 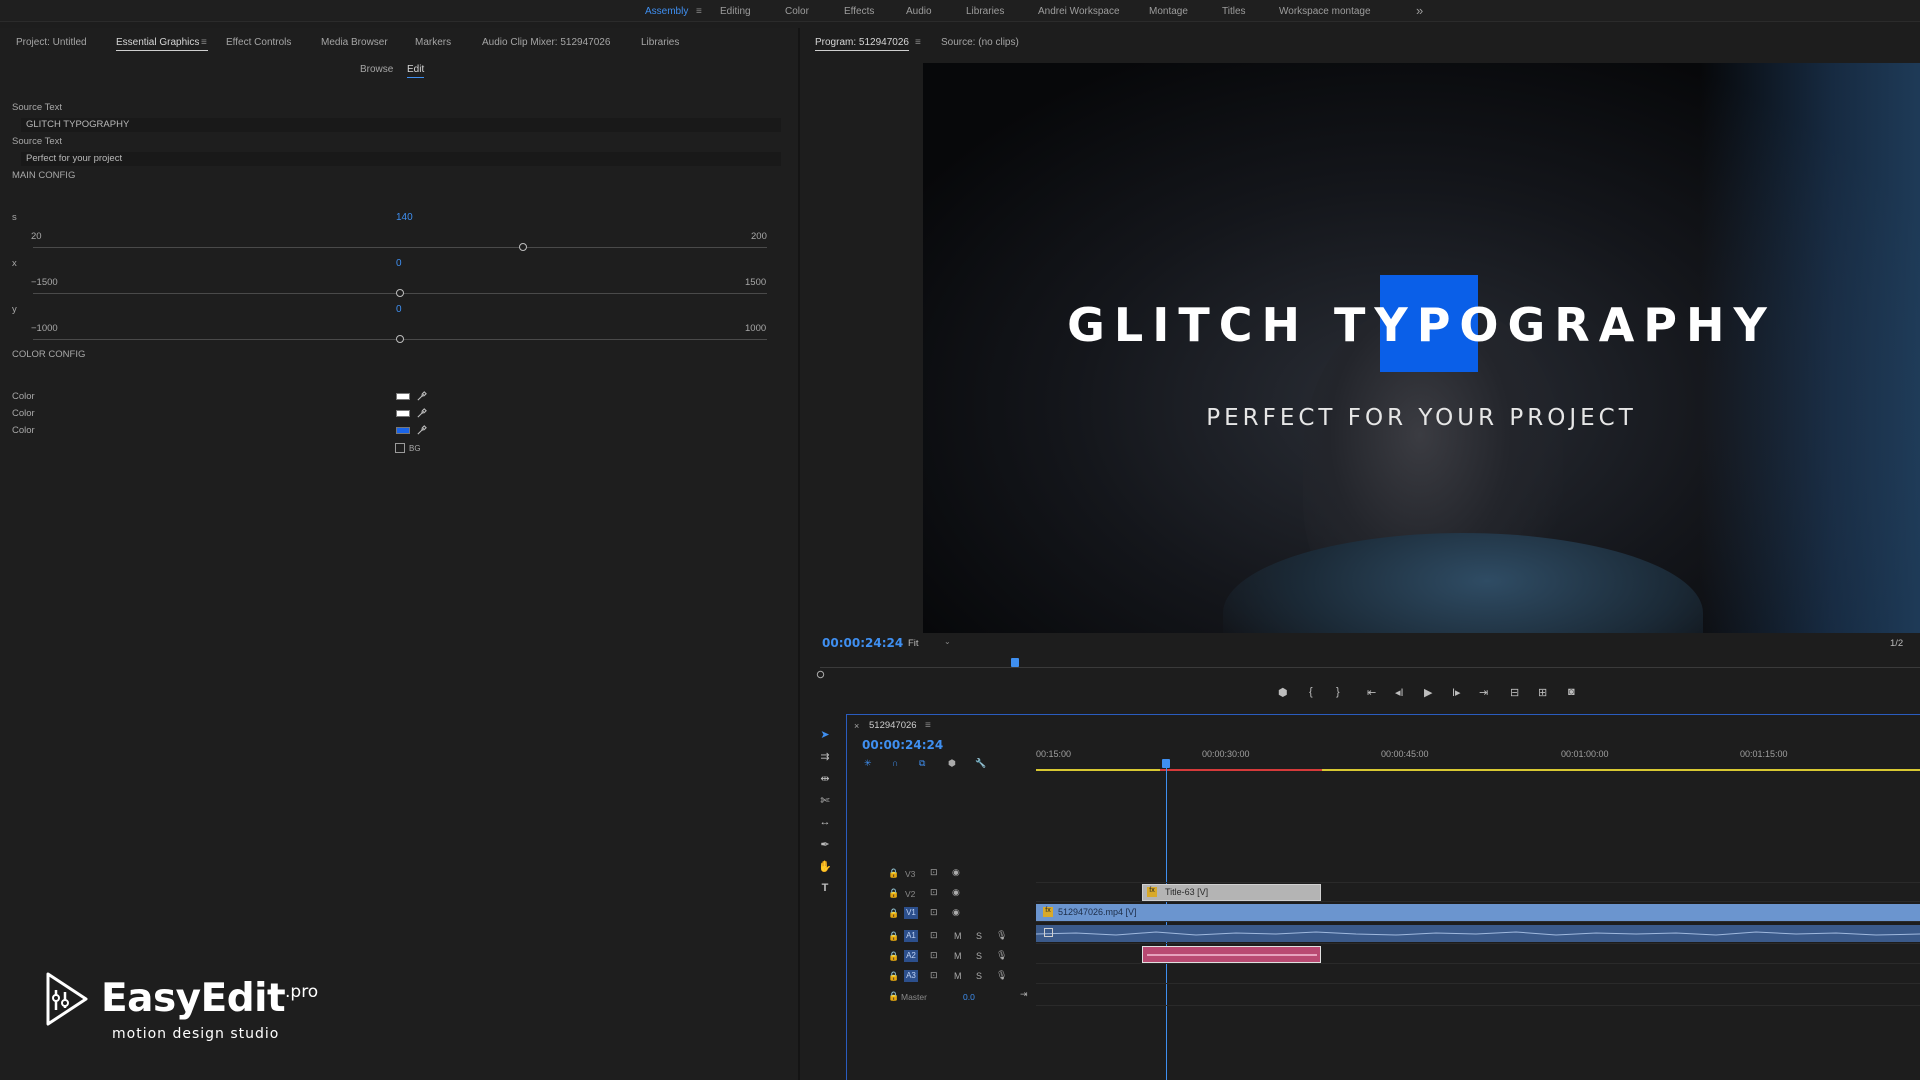 I want to click on tab-media-browser: Media Browser, so click(x=354, y=42).